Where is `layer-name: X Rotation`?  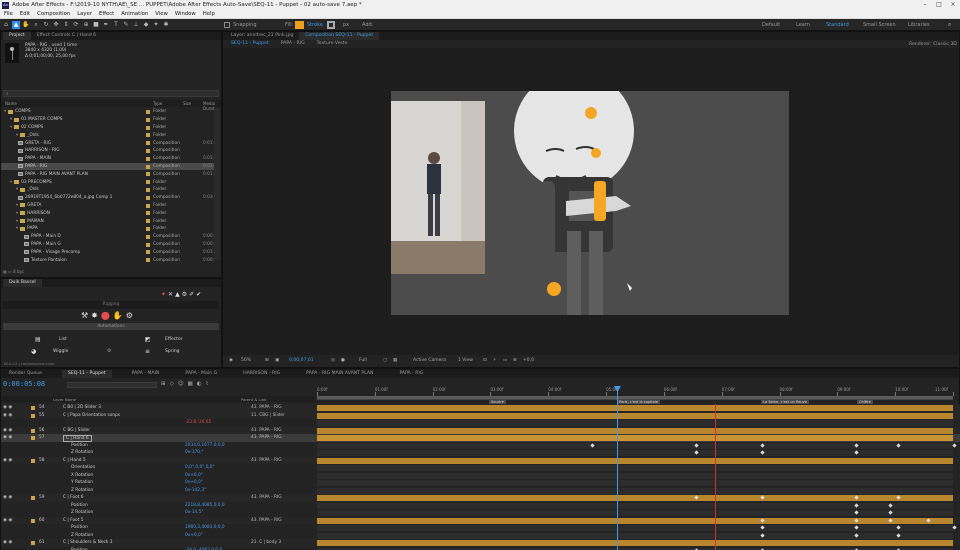 layer-name: X Rotation is located at coordinates (82, 475).